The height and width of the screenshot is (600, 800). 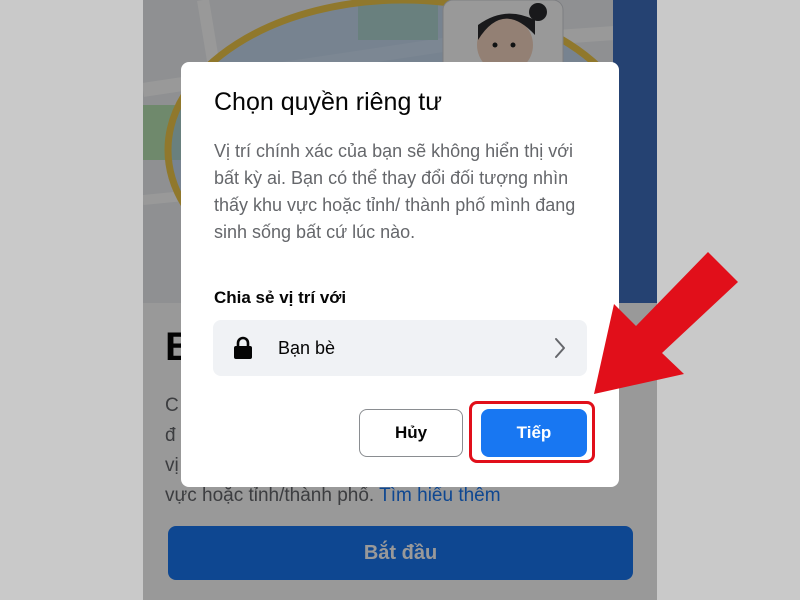 I want to click on next-button-highlight, so click(x=532, y=432).